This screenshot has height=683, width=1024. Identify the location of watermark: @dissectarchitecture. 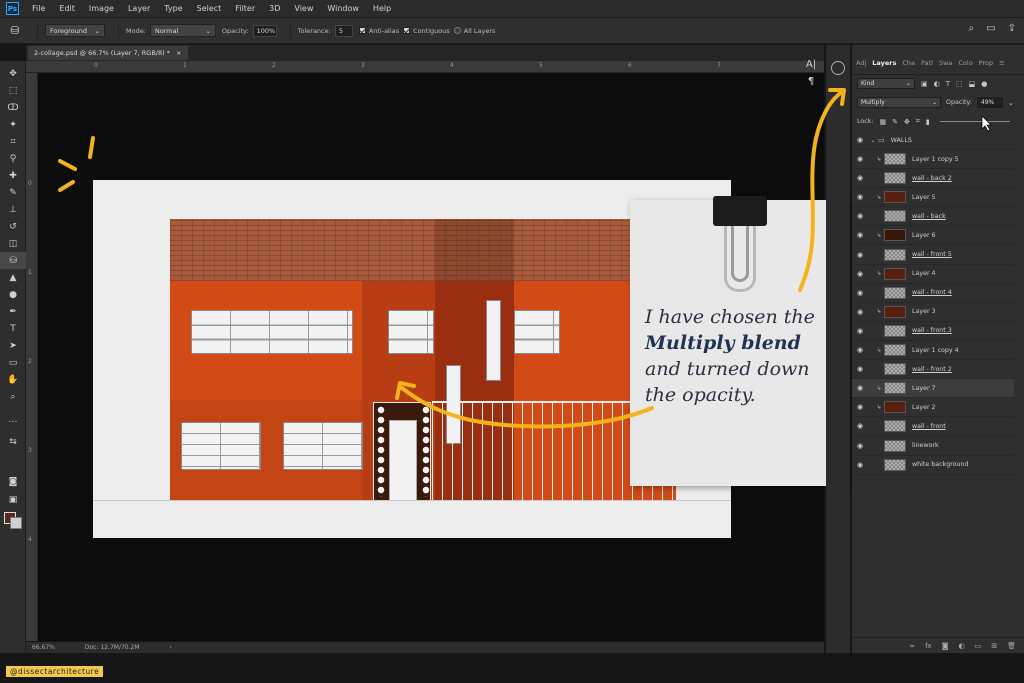
(55, 671).